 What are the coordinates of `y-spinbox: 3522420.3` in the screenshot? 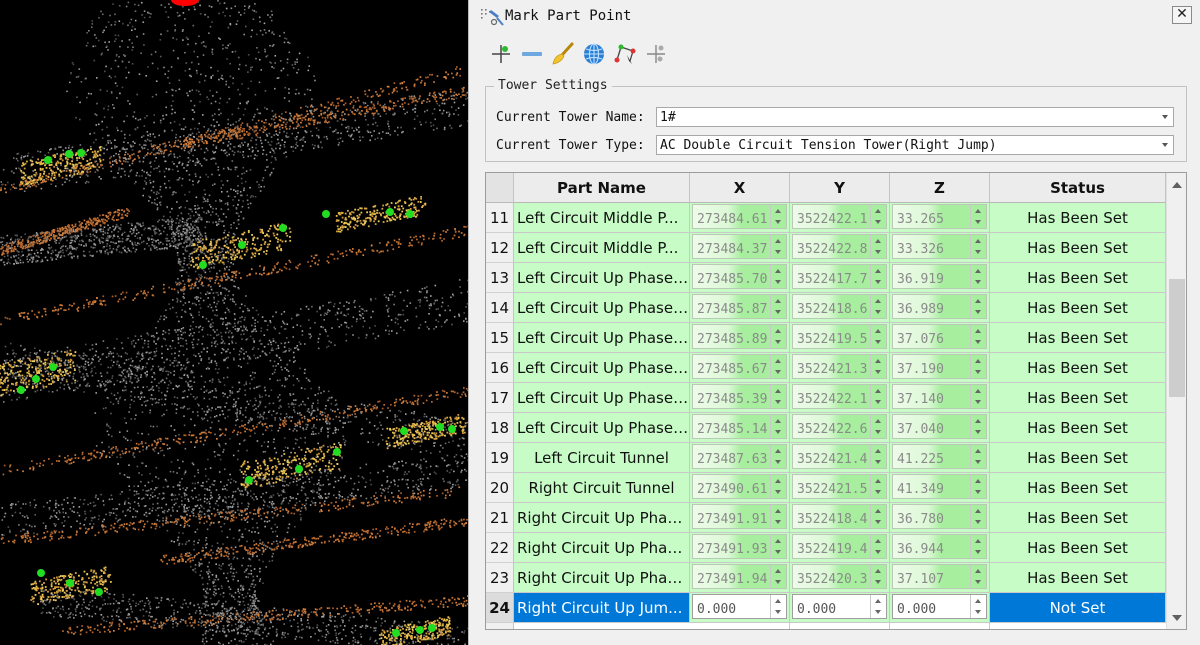 It's located at (840, 578).